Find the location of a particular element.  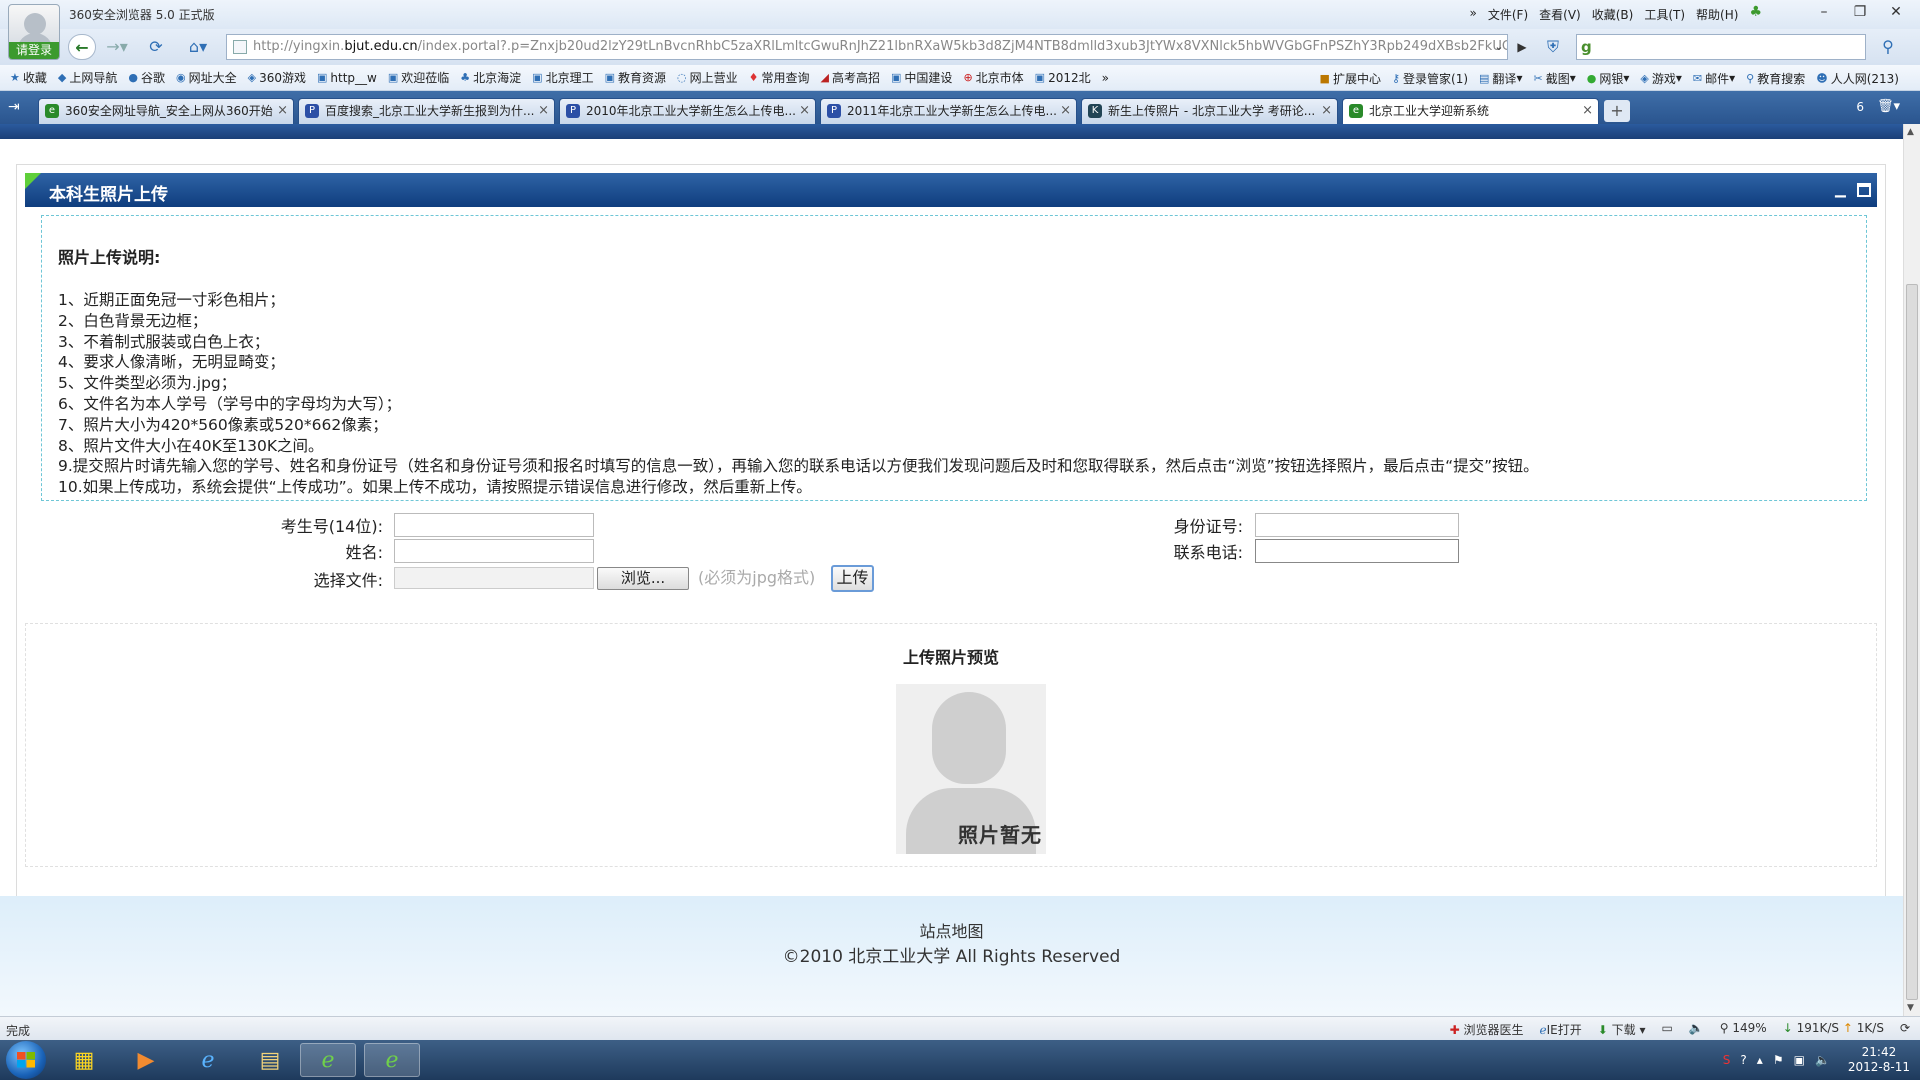

sitemap-link: 站点地图 is located at coordinates (951, 930).